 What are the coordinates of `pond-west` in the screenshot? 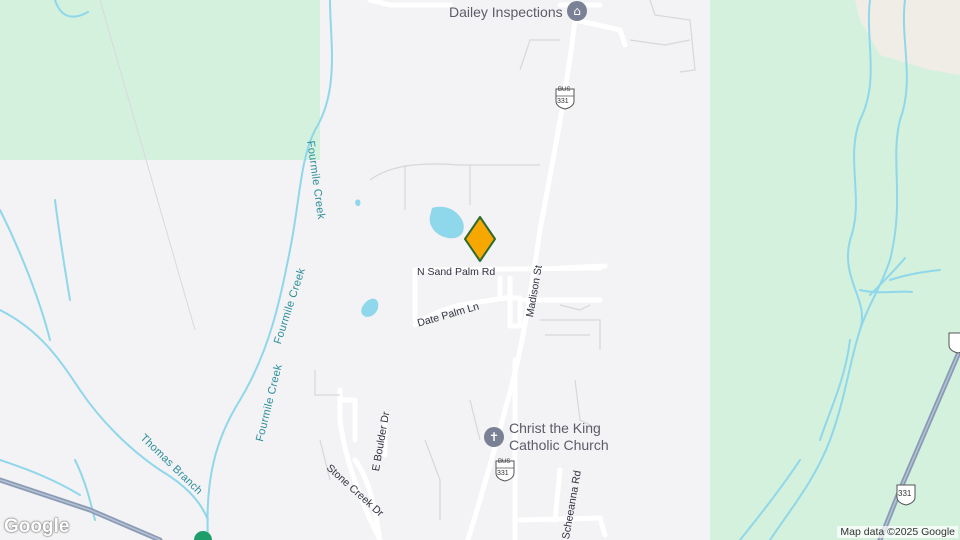 It's located at (370, 307).